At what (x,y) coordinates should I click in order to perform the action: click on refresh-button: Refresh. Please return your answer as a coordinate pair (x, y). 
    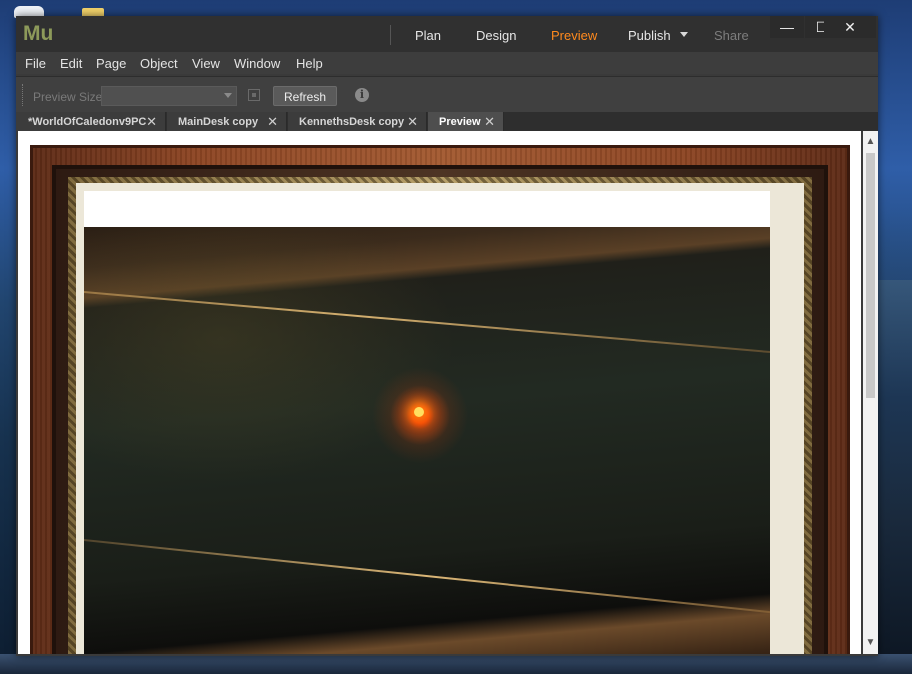
    Looking at the image, I should click on (305, 96).